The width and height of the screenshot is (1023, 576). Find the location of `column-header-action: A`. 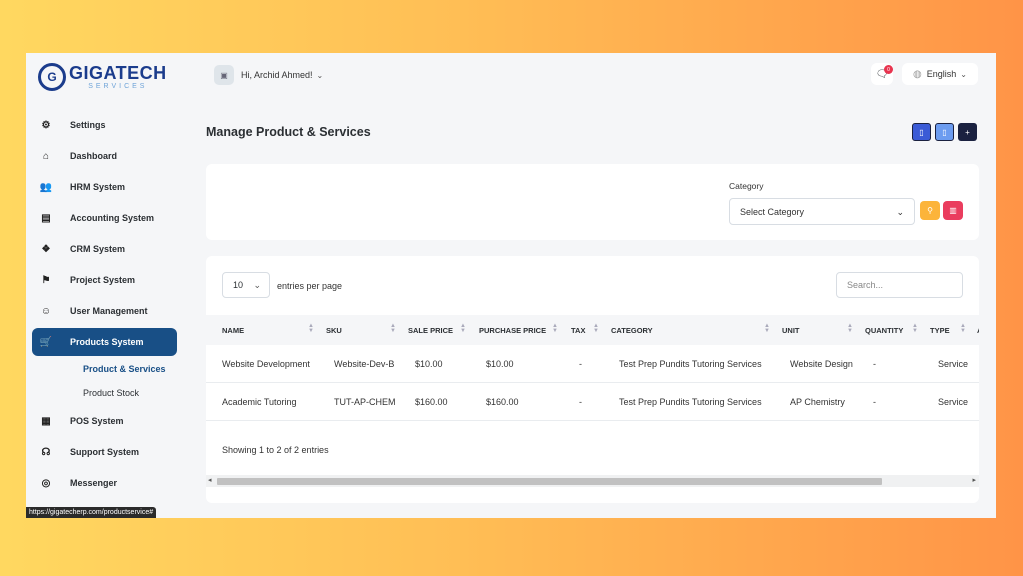

column-header-action: A is located at coordinates (978, 330).